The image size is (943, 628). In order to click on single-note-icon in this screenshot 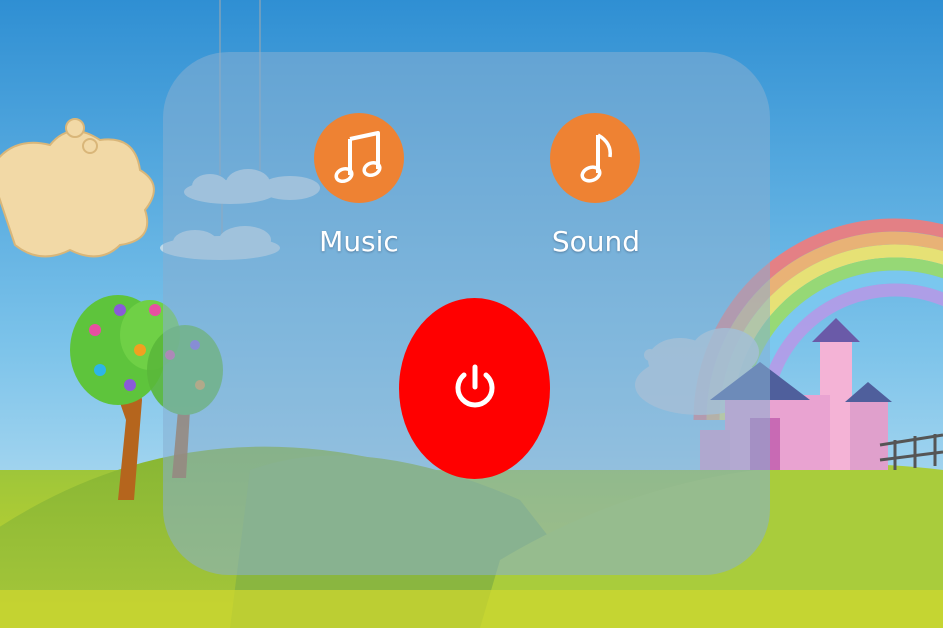, I will do `click(595, 158)`.